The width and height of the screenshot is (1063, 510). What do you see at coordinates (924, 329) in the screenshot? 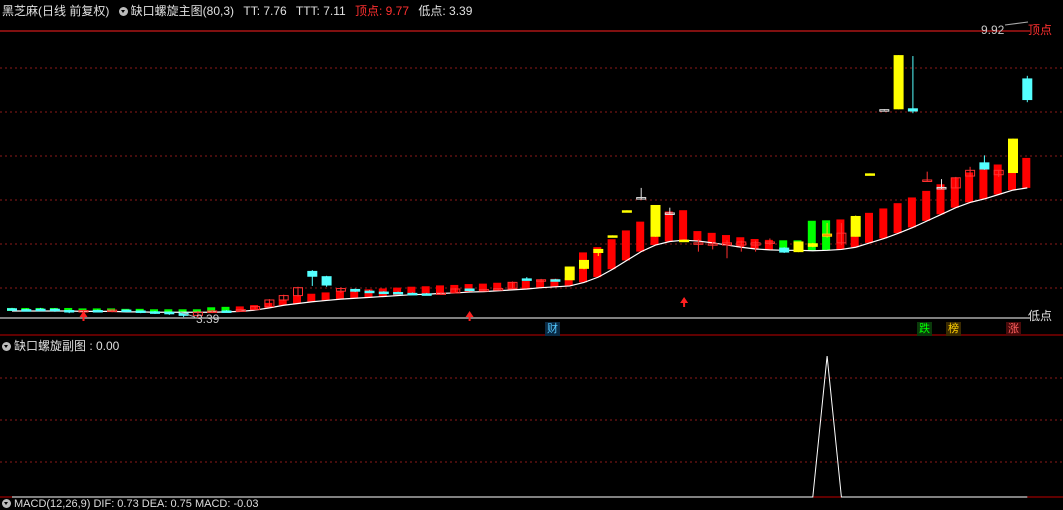
I see `marker-die: 跌` at bounding box center [924, 329].